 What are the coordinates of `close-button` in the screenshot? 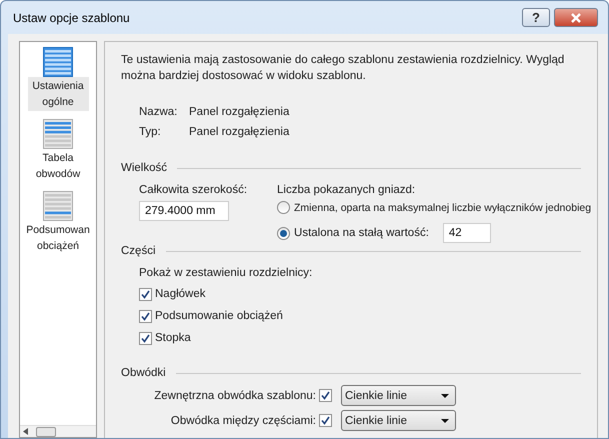 It's located at (576, 17).